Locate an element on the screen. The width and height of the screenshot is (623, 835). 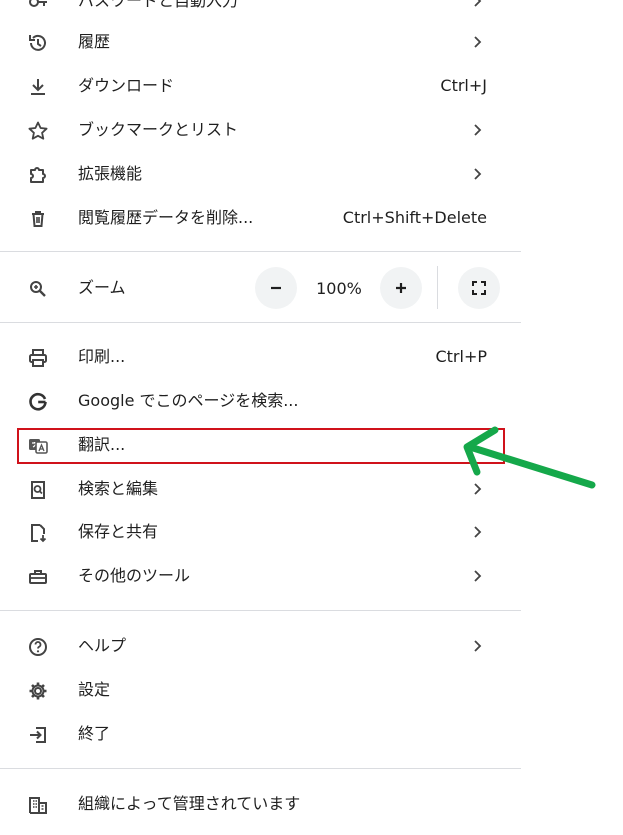
menu-item-label: 保存と共有 is located at coordinates (118, 531).